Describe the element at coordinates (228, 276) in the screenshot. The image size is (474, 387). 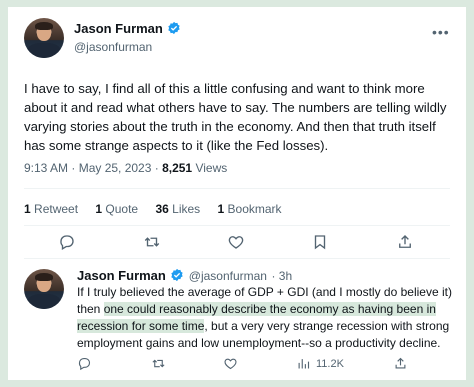
I see `reply-author-handle: @jasonfurman` at that location.